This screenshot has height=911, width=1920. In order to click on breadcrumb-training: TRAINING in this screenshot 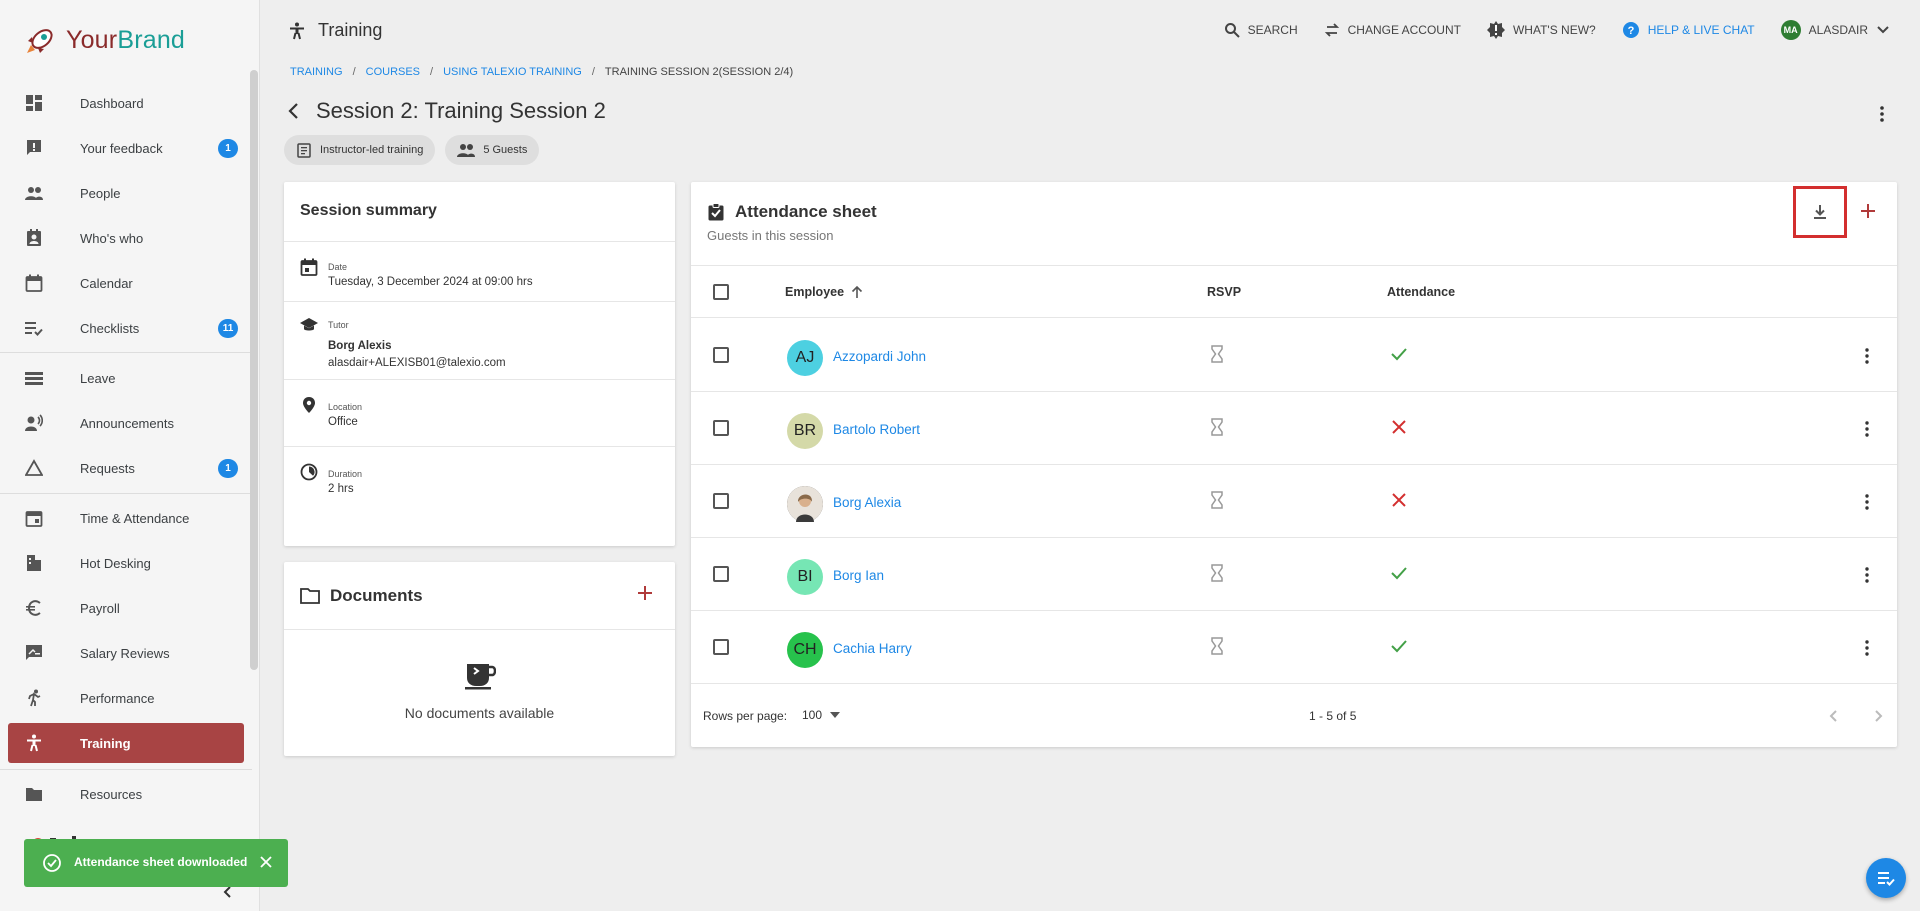, I will do `click(316, 72)`.